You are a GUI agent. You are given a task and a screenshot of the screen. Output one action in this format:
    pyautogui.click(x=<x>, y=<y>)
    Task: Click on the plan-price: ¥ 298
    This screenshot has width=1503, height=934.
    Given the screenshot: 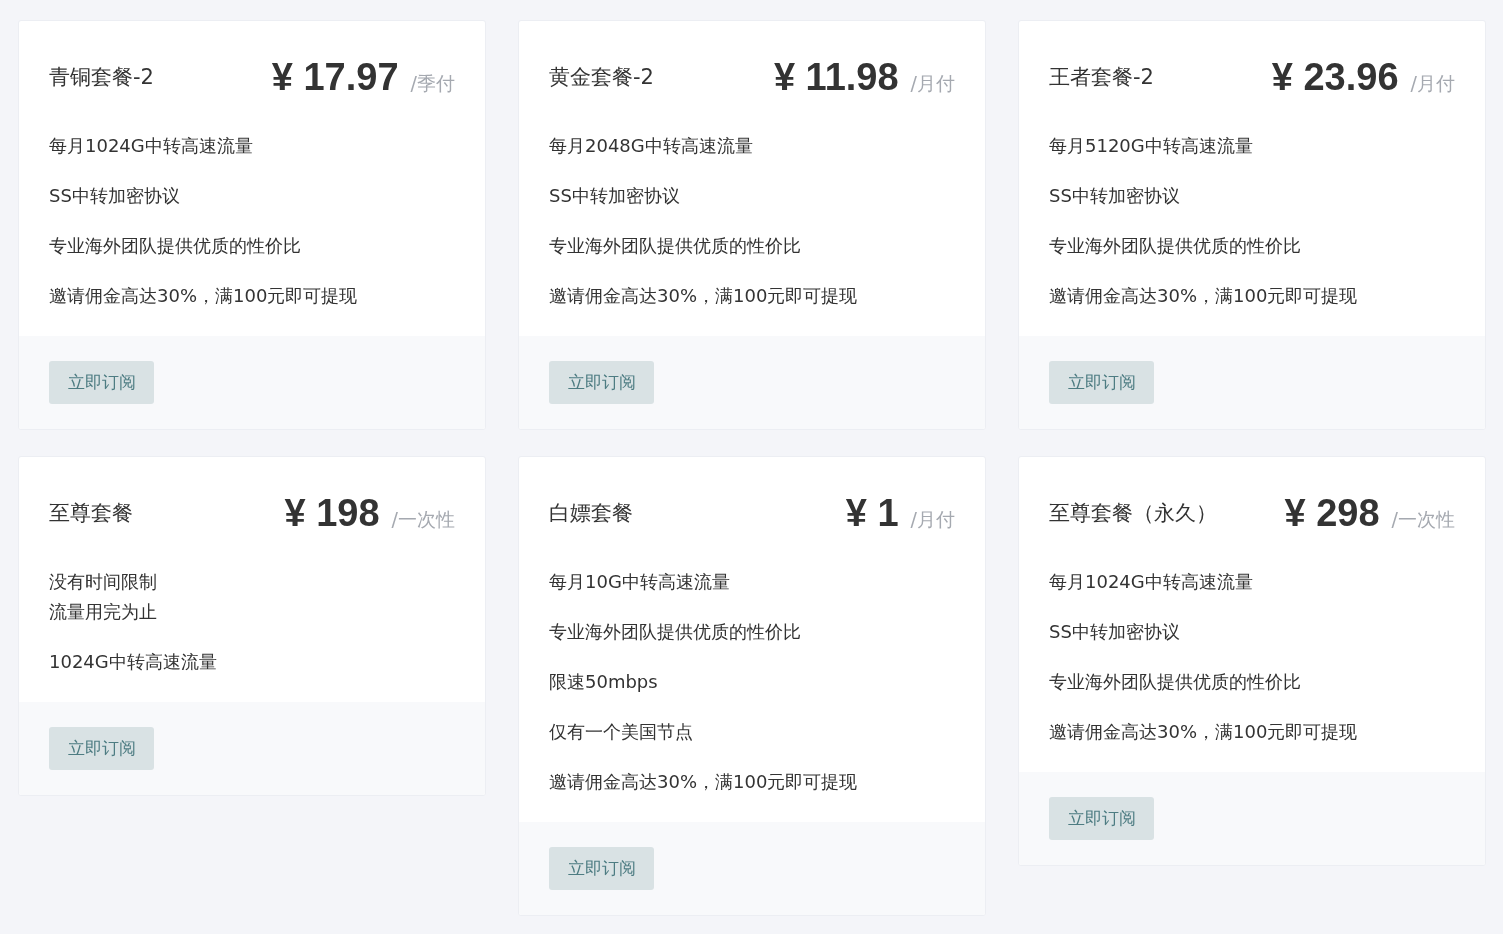 What is the action you would take?
    pyautogui.click(x=1332, y=513)
    